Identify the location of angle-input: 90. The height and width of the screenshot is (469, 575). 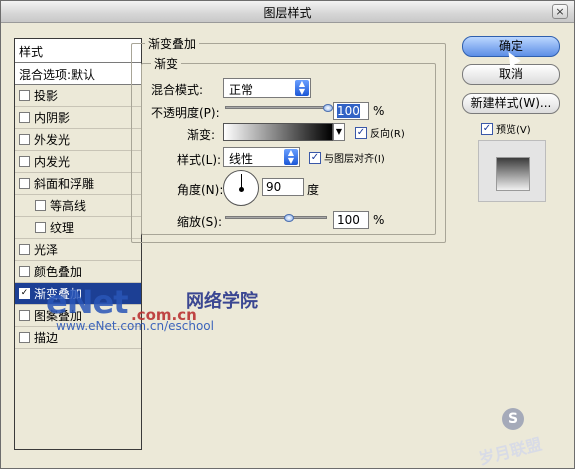
(283, 187).